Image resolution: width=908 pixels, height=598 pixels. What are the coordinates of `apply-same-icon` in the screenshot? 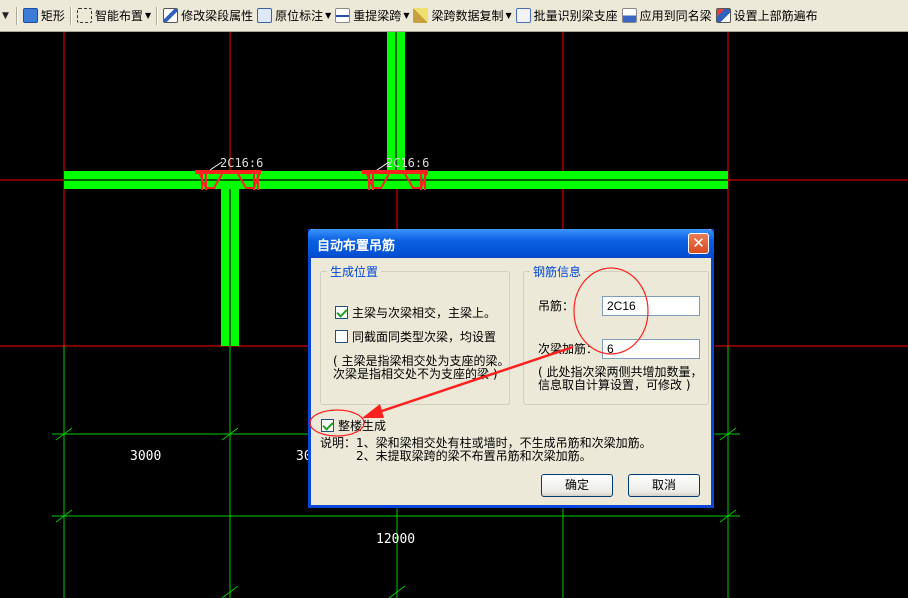 It's located at (629, 15).